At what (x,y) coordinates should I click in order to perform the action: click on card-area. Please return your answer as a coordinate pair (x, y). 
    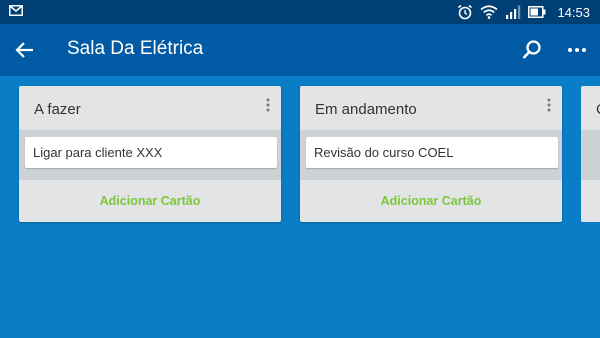
    Looking at the image, I should click on (590, 155).